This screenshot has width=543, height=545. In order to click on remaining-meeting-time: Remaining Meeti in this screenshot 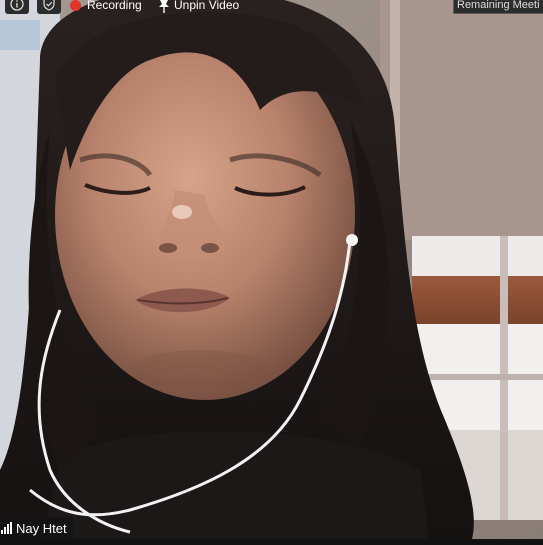, I will do `click(498, 7)`.